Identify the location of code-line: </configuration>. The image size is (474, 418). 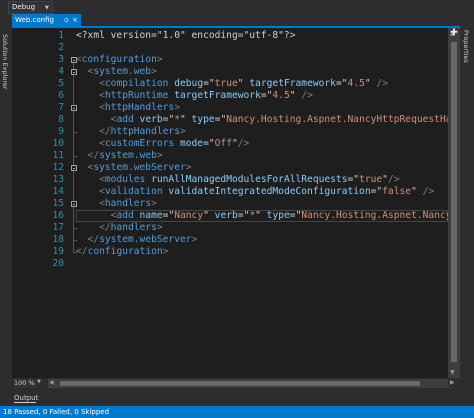
(122, 252).